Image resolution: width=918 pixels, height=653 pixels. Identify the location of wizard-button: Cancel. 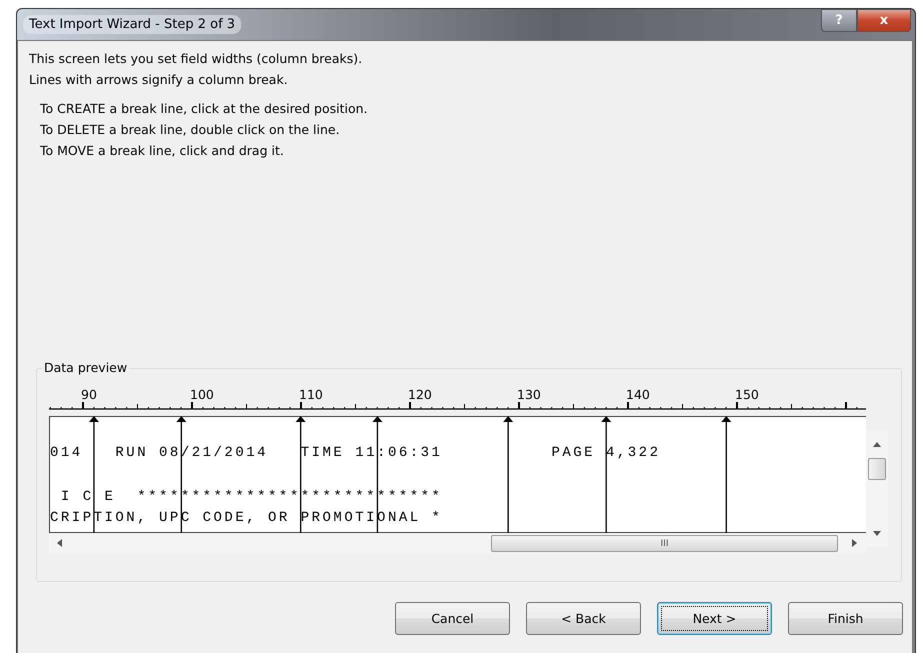
(452, 618).